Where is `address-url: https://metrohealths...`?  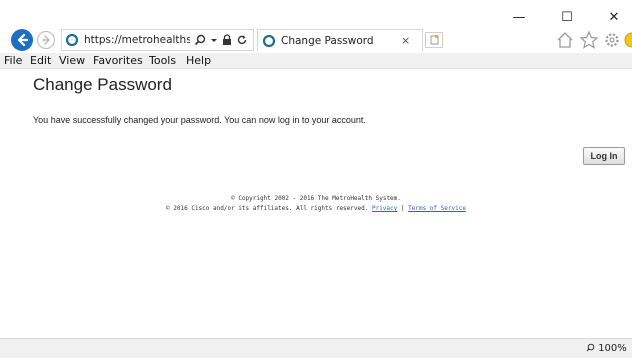 address-url: https://metrohealths... is located at coordinates (137, 40).